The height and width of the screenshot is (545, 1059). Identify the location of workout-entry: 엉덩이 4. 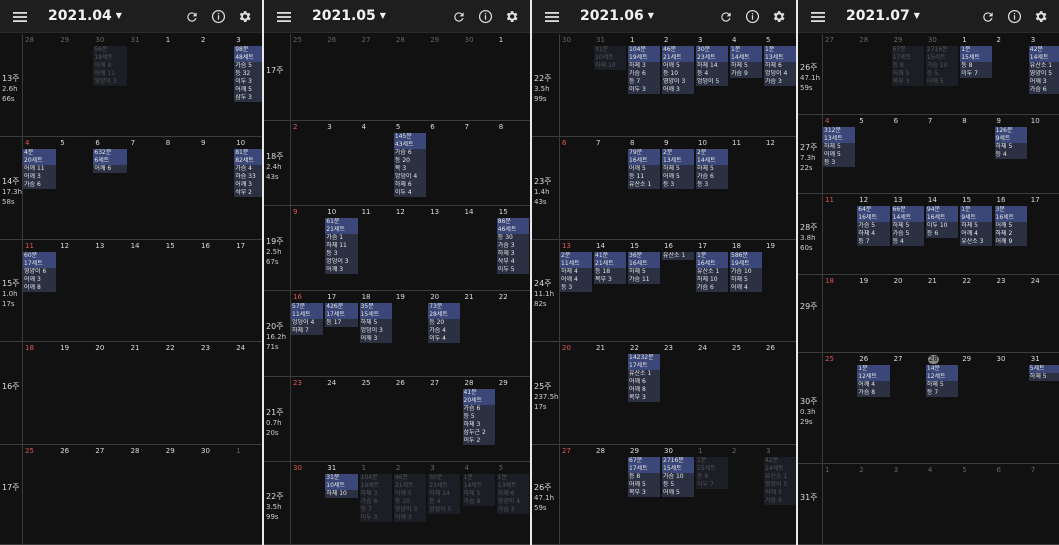
(307, 323).